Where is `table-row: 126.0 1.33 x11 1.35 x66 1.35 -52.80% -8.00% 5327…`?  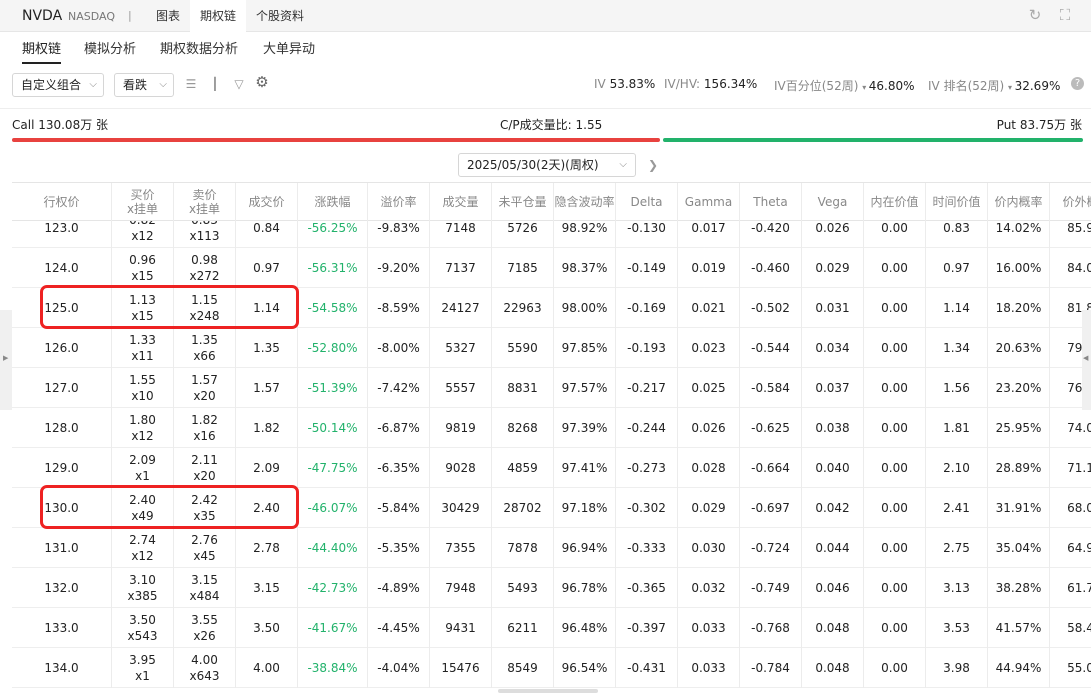
table-row: 126.0 1.33 x11 1.35 x66 1.35 -52.80% -8.00% 5327… is located at coordinates (551, 348).